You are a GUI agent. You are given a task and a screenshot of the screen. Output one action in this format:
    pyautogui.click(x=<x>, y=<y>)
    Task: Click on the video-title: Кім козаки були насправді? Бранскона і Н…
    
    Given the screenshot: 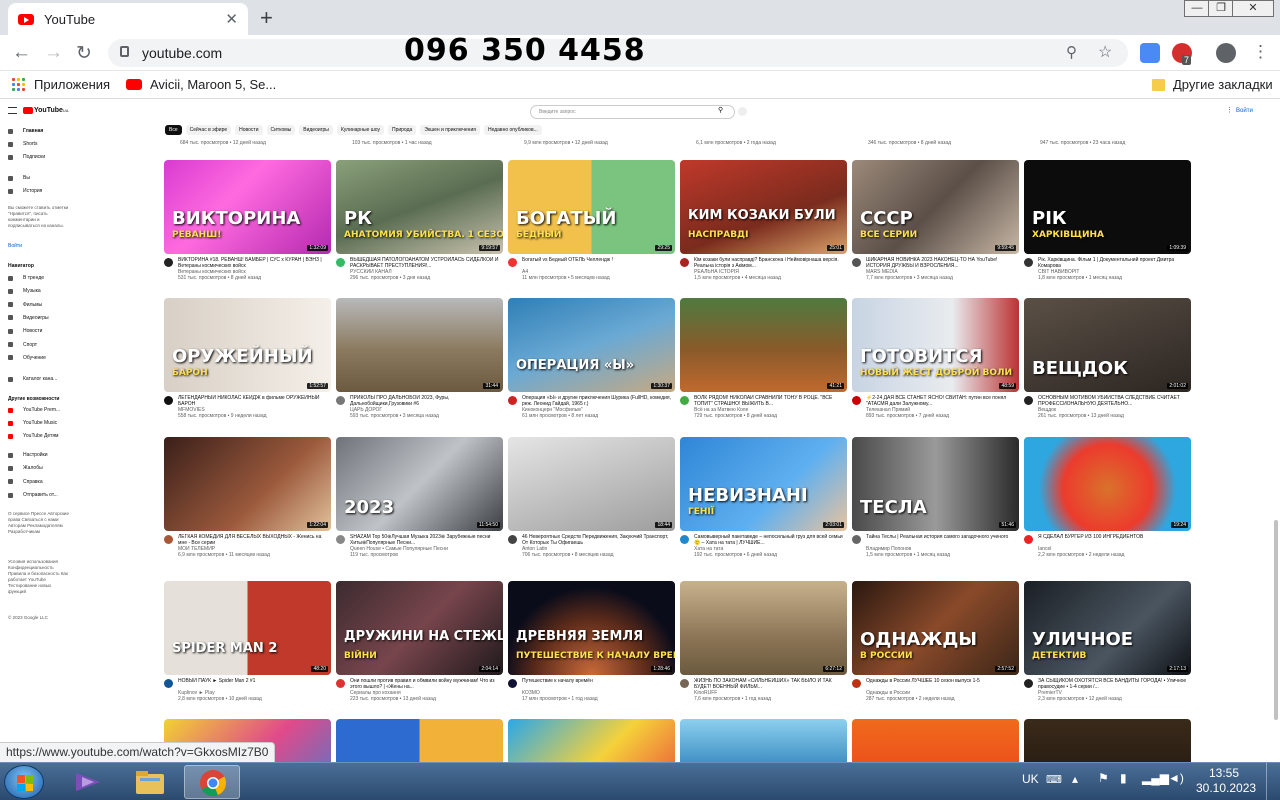 What is the action you would take?
    pyautogui.click(x=770, y=263)
    